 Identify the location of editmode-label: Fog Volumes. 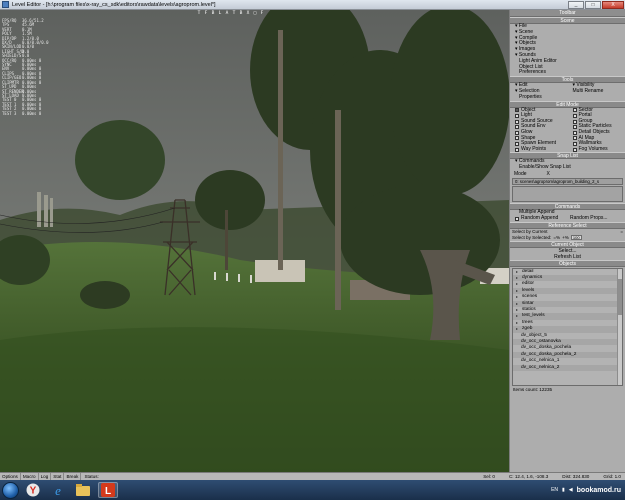
(593, 148).